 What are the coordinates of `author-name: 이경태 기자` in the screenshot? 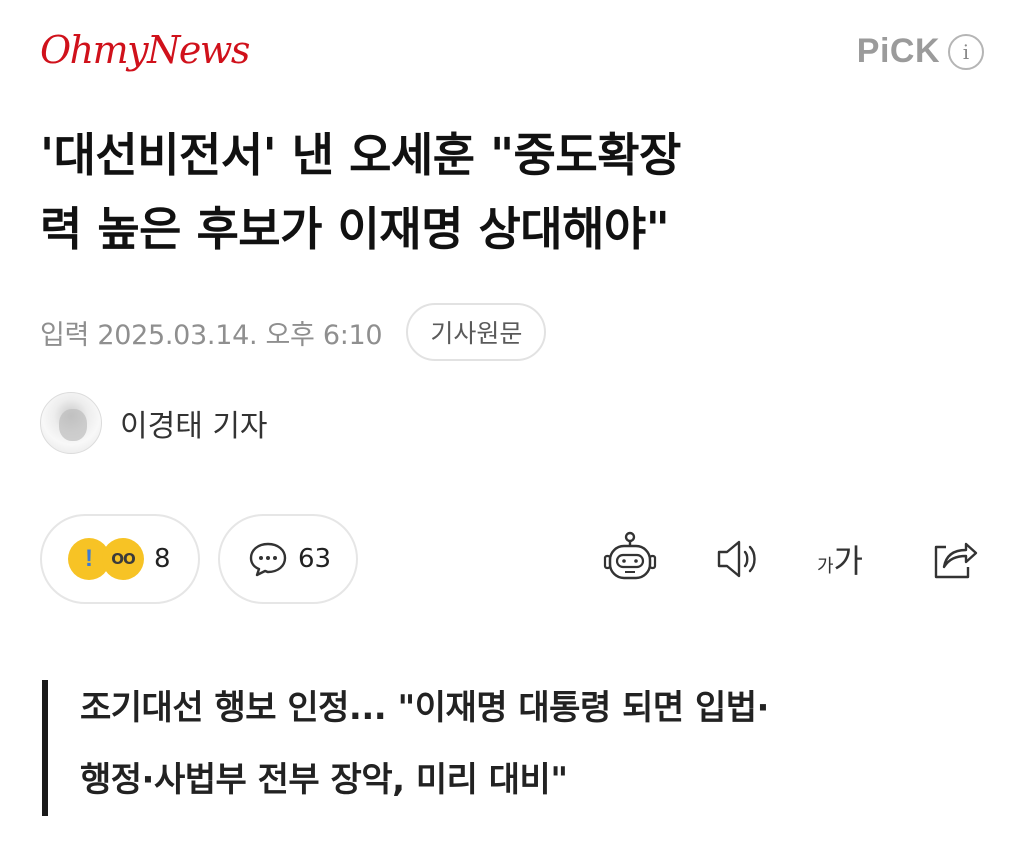 It's located at (194, 423).